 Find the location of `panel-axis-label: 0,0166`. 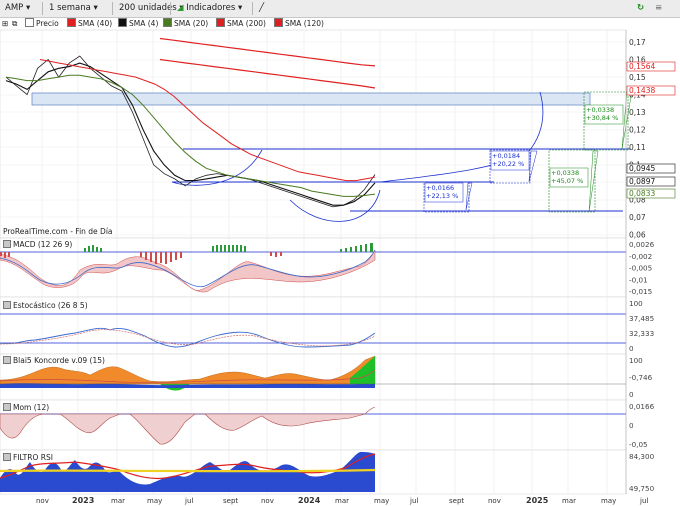

panel-axis-label: 0,0166 is located at coordinates (642, 406).